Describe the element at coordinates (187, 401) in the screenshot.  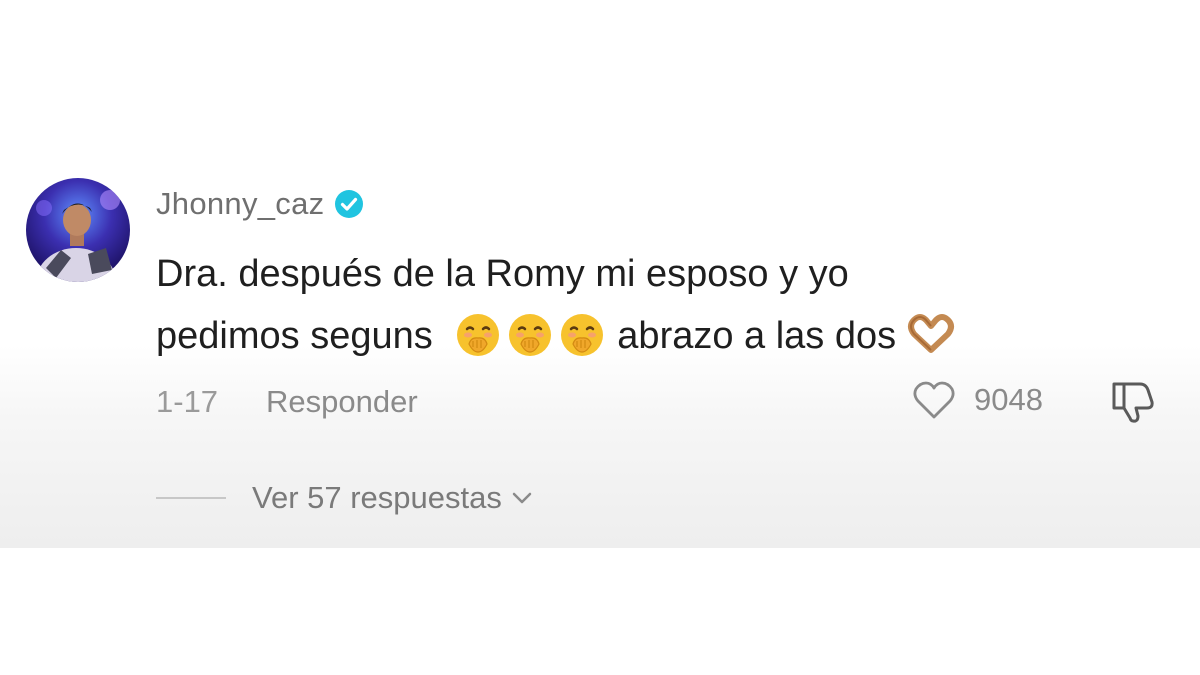
I see `comment-date: 1-17` at that location.